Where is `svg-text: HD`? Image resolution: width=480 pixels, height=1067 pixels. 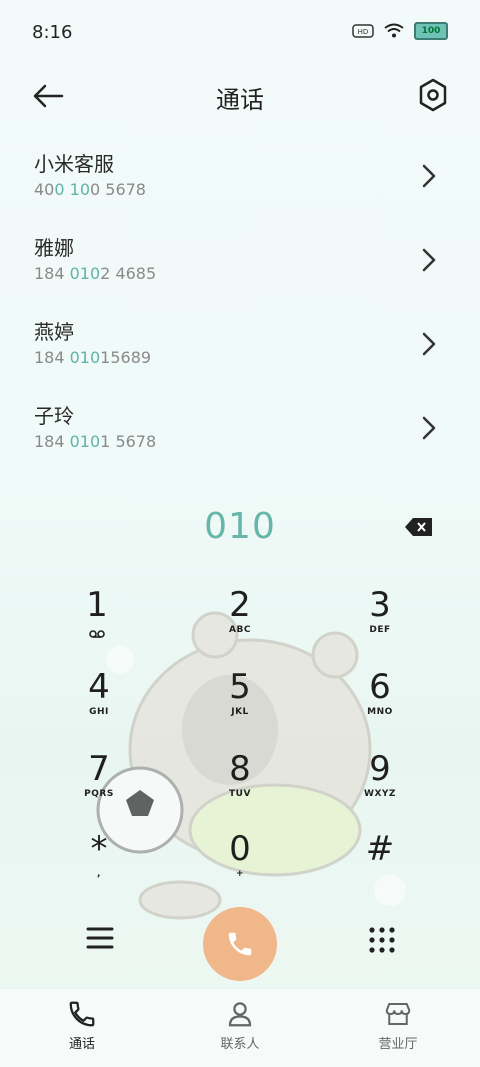
svg-text: HD is located at coordinates (363, 32).